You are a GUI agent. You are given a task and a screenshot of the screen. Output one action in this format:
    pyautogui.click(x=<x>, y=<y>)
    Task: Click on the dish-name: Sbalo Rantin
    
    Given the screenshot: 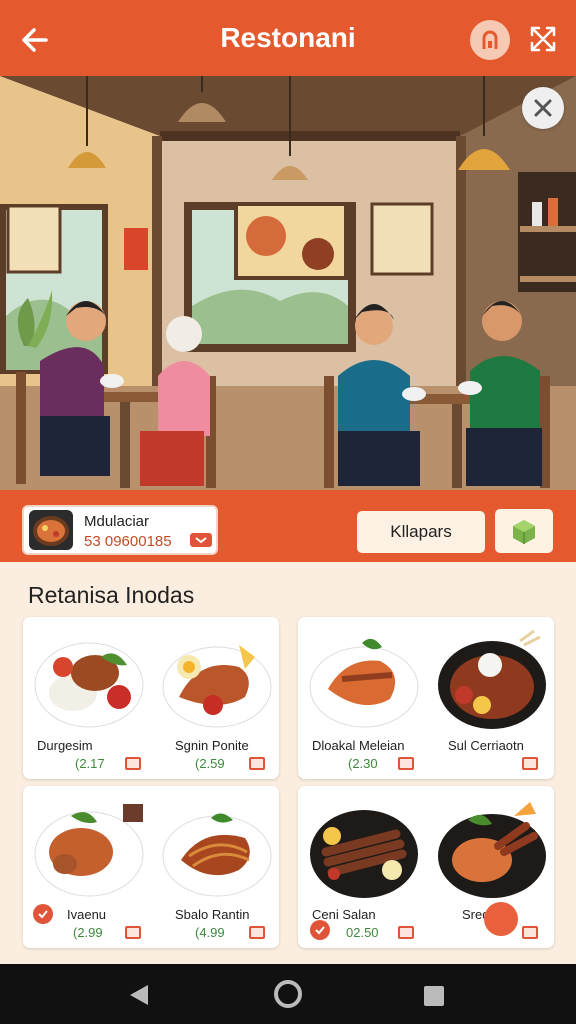 What is the action you would take?
    pyautogui.click(x=212, y=914)
    